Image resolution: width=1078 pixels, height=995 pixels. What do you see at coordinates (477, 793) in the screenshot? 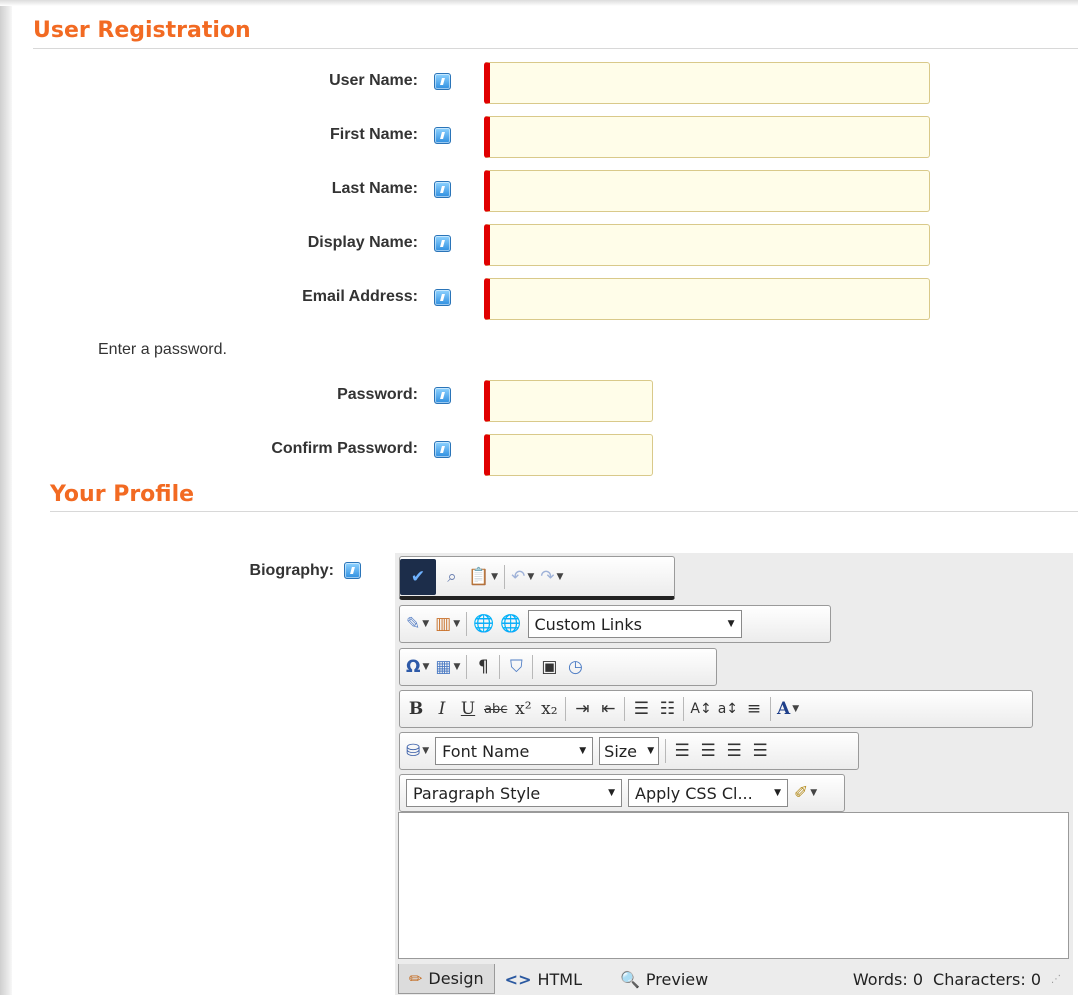
I see `paragraph-style-value: Paragraph Style` at bounding box center [477, 793].